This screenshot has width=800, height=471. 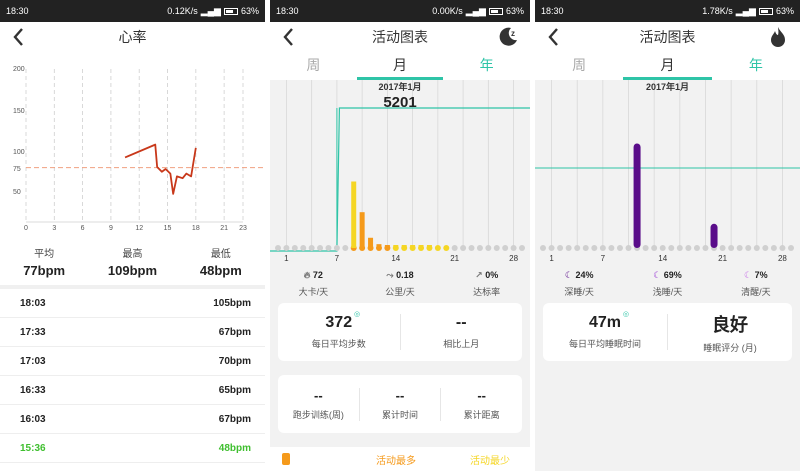 What do you see at coordinates (400, 284) in the screenshot?
I see `activity-stats: 🔥︎ 72 大卡/天 ⤳ 0.18 公里/天 ↗ 0% 达标率` at bounding box center [400, 284].